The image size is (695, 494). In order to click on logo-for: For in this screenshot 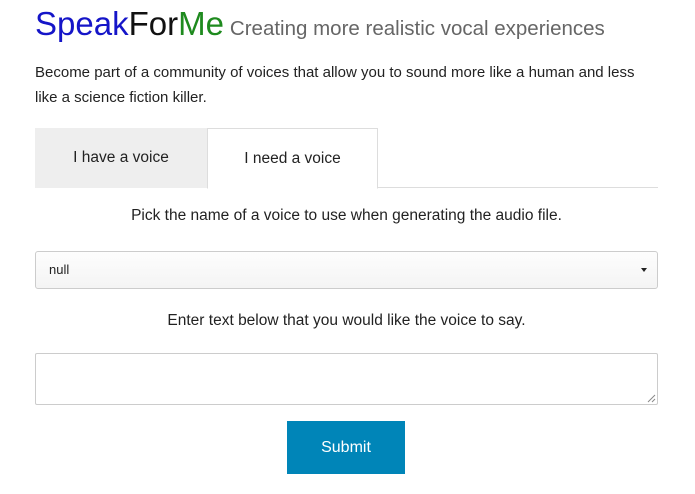, I will do `click(153, 23)`.